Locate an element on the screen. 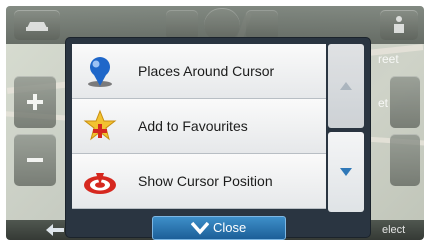  menu-item-places-around-cursor: Places Around Cursor is located at coordinates (199, 71).